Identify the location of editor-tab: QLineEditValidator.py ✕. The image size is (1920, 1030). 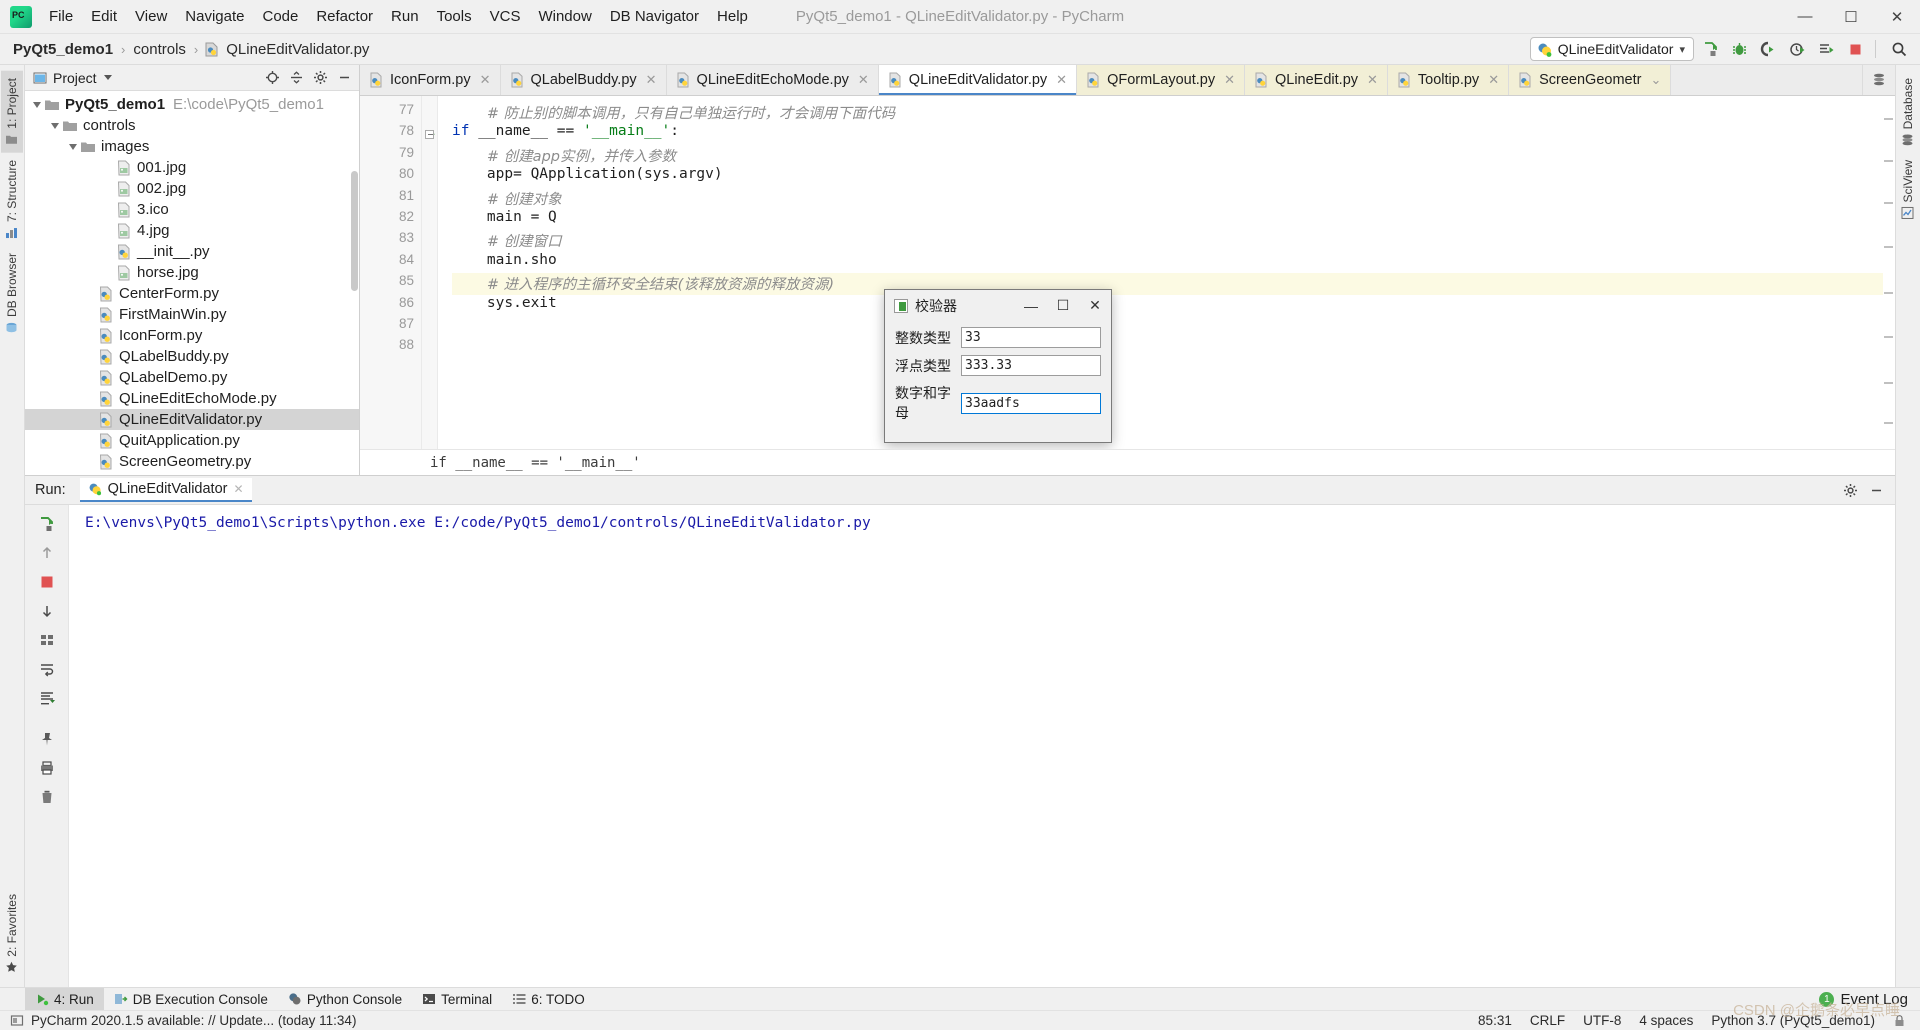
(978, 80).